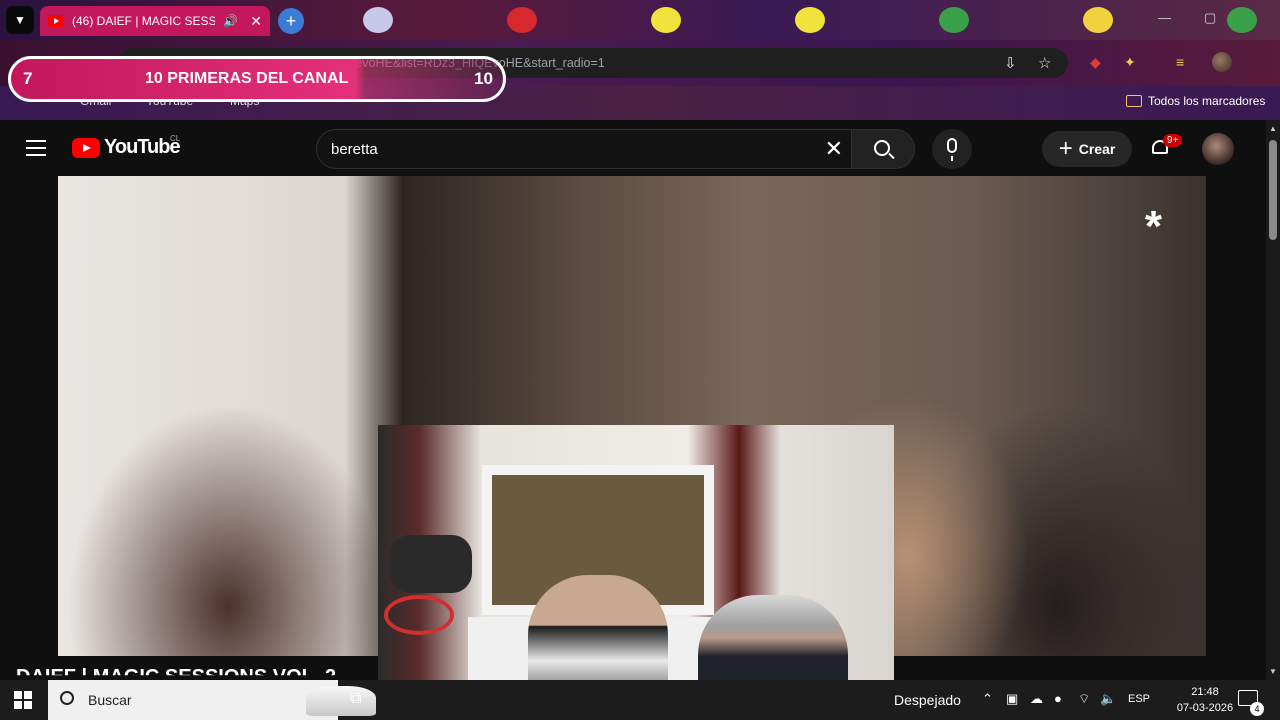  Describe the element at coordinates (341, 701) in the screenshot. I see `owl-highlight-icon` at that location.